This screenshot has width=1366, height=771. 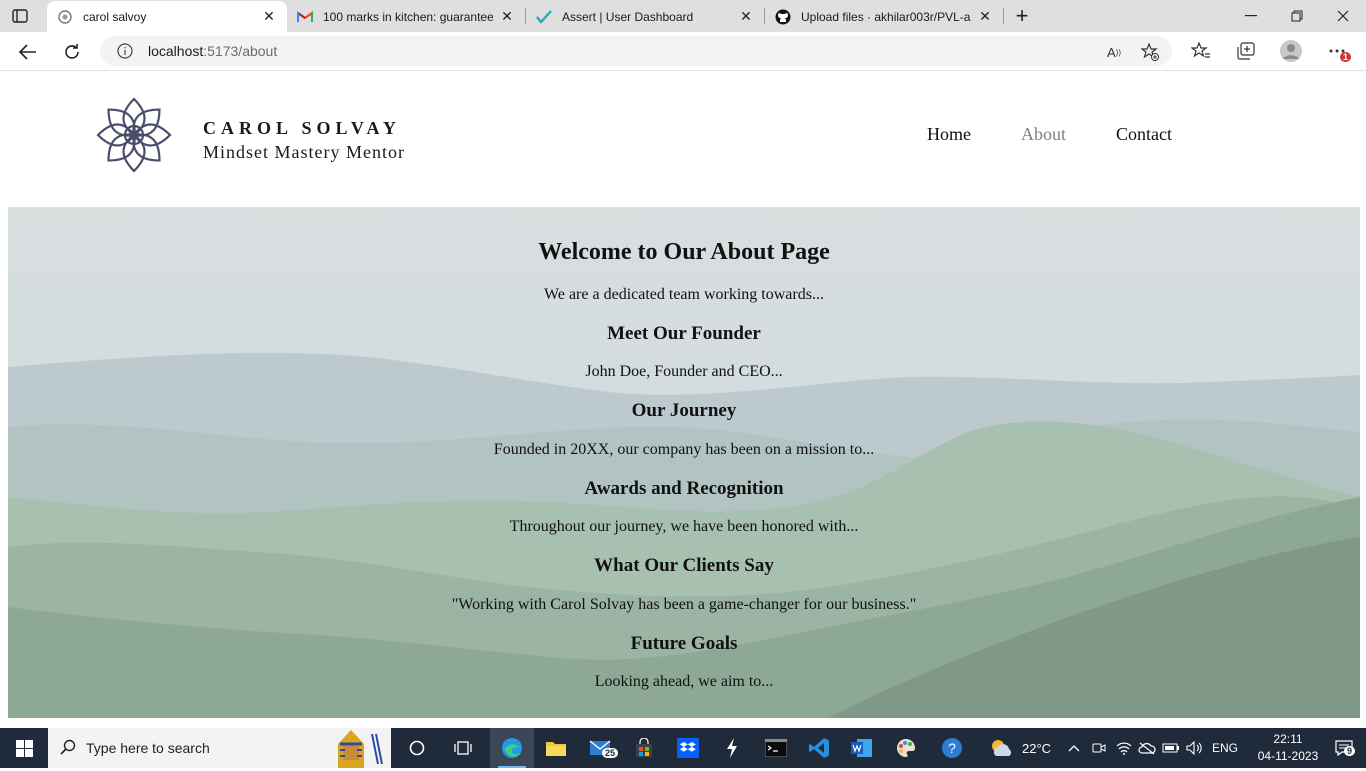 I want to click on restore-icon, so click(x=1297, y=16).